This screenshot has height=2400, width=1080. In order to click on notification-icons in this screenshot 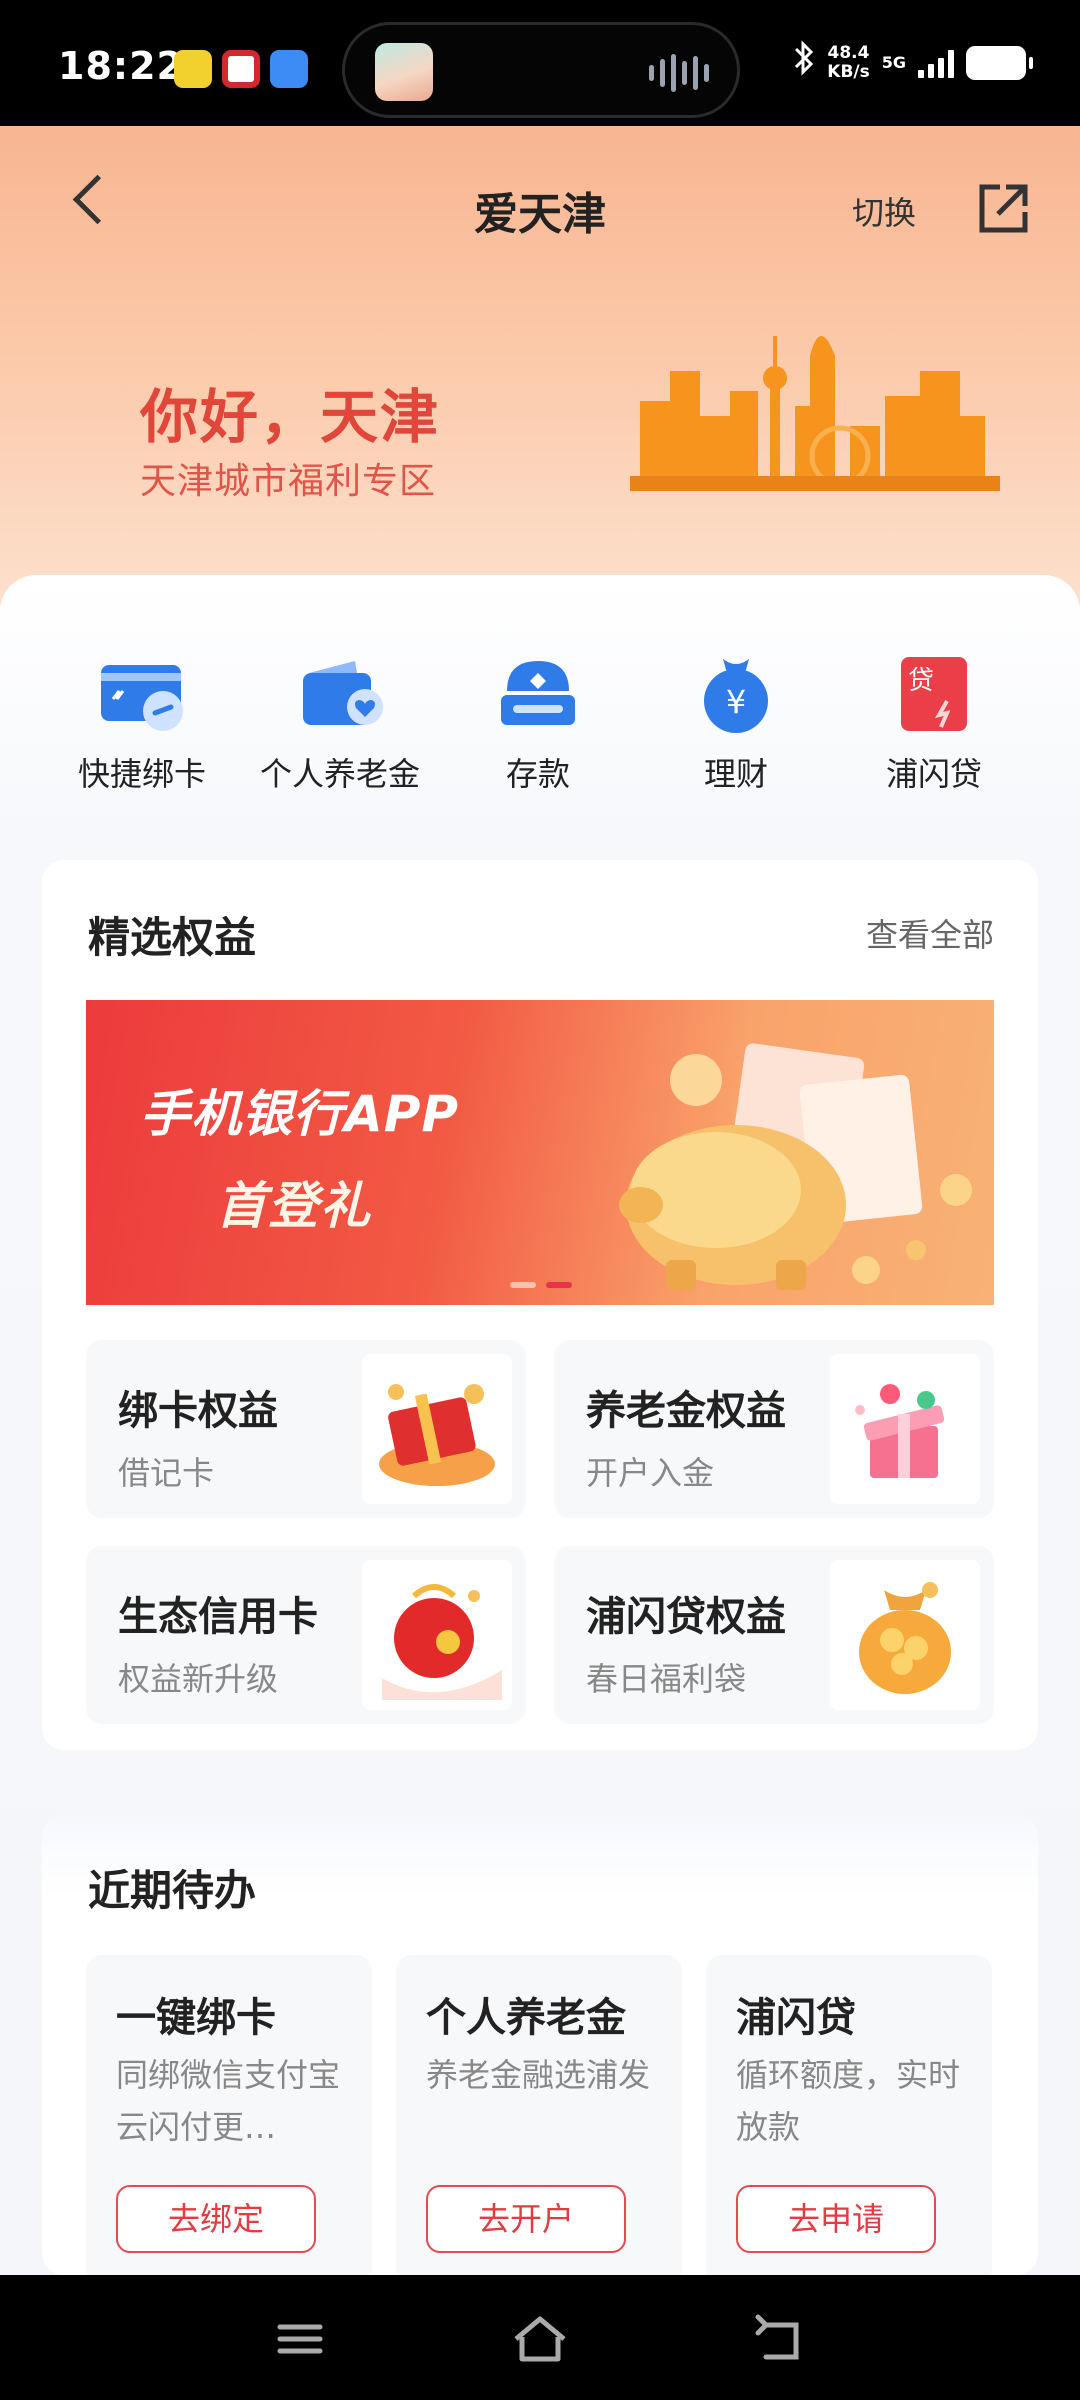, I will do `click(241, 69)`.